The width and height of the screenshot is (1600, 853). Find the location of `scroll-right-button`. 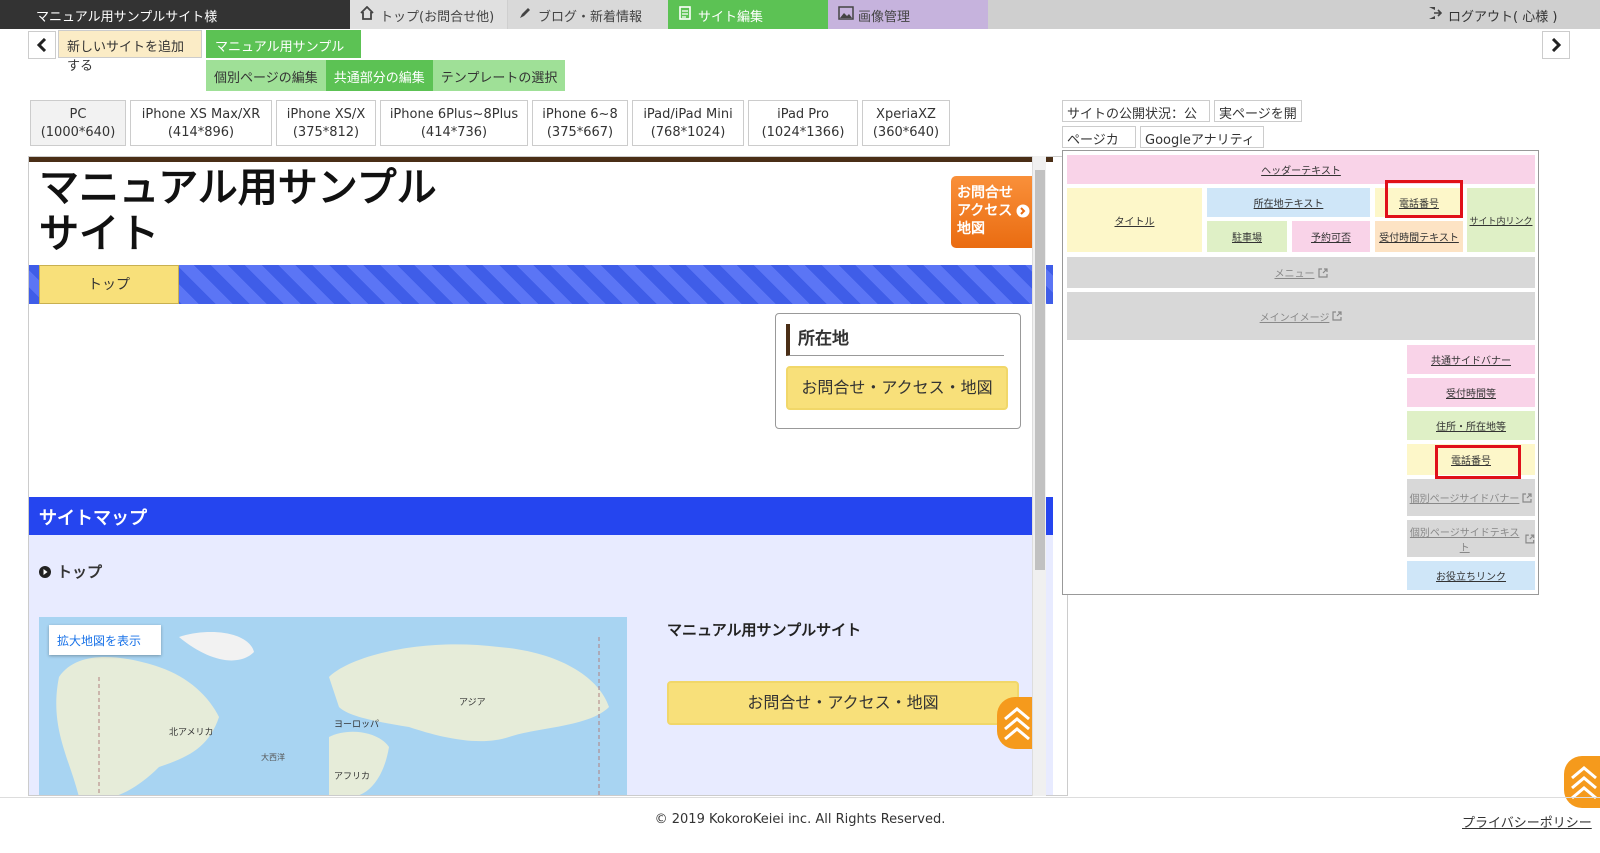

scroll-right-button is located at coordinates (1556, 45).